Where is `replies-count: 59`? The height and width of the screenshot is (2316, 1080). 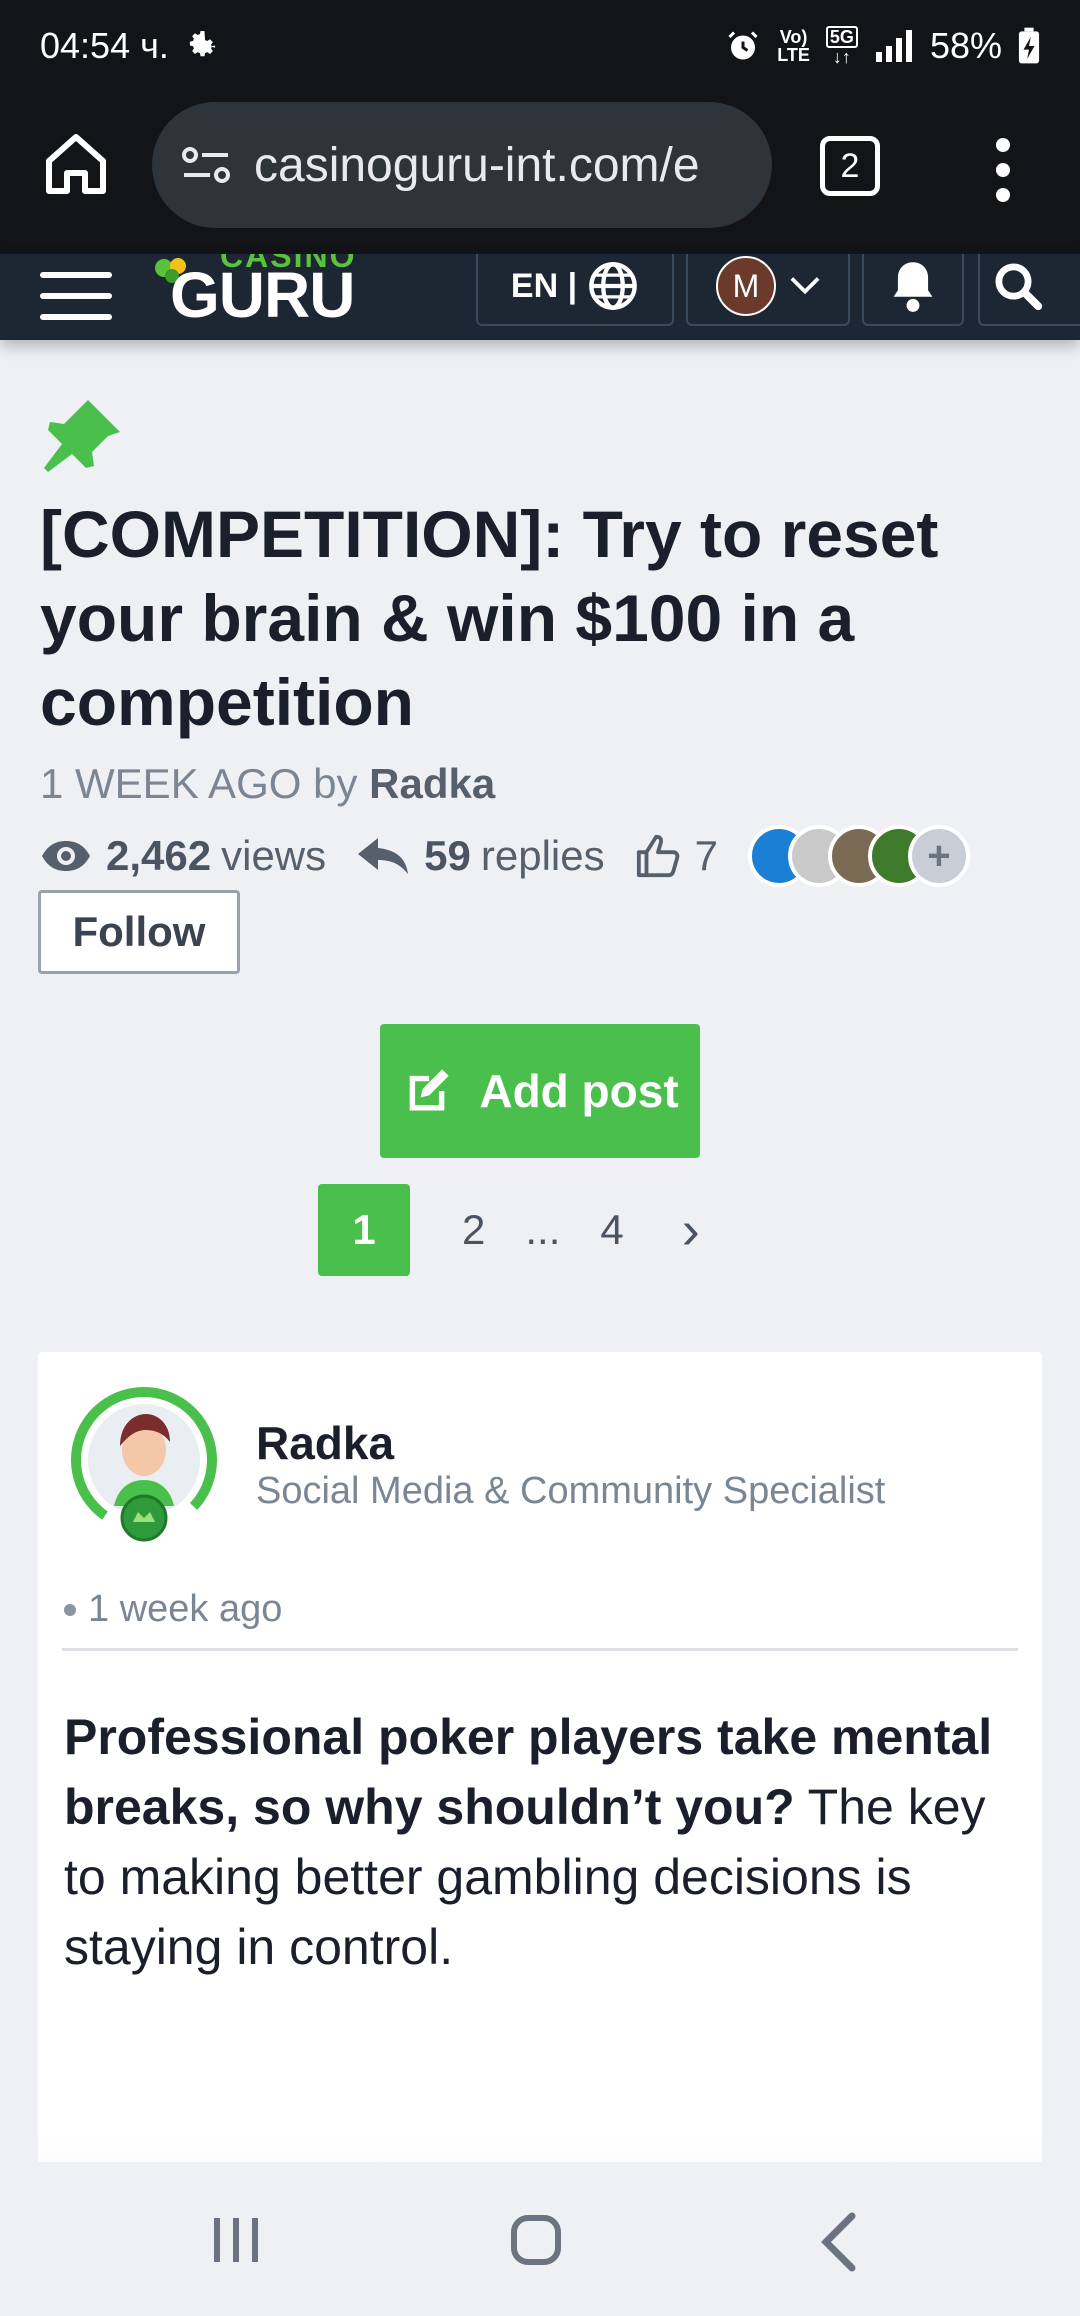
replies-count: 59 is located at coordinates (447, 855).